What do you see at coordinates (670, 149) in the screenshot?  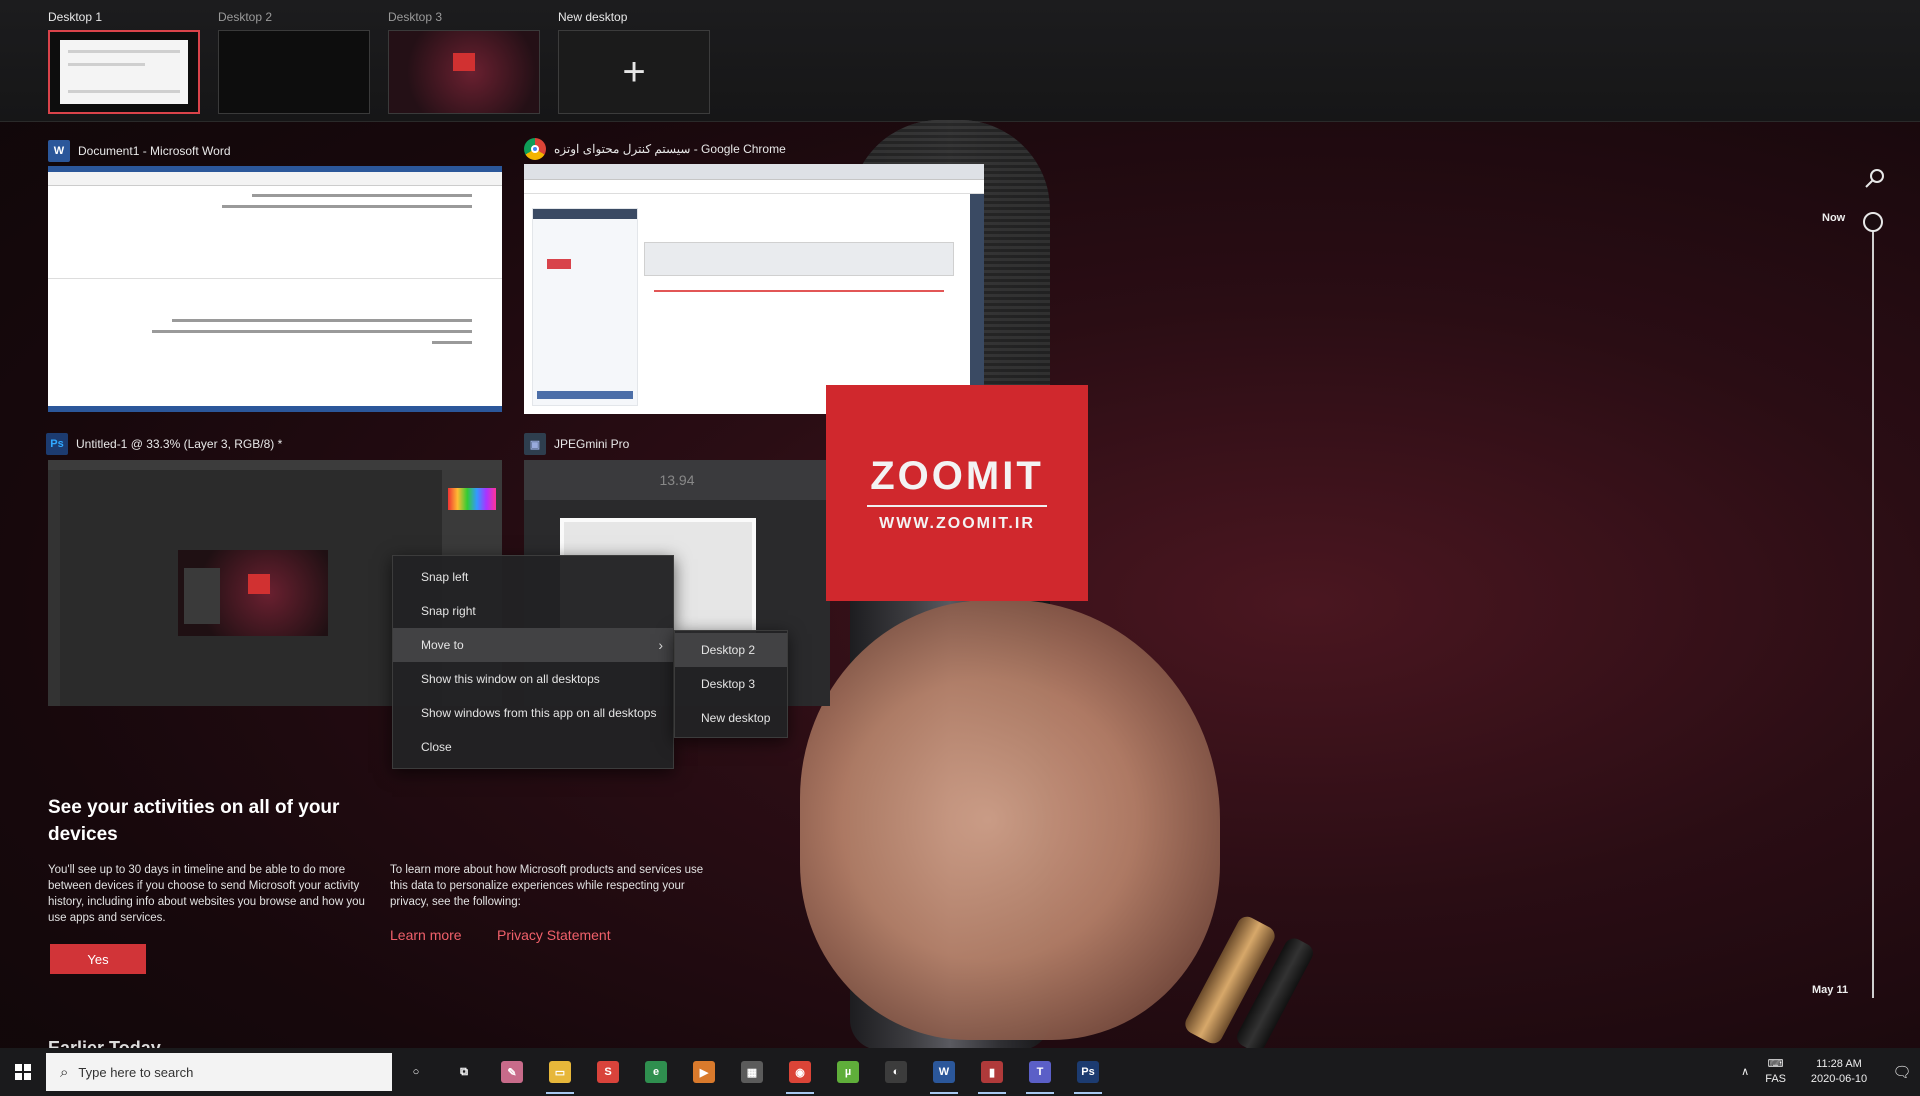 I see `window-chrome-title: سیستم کنترل محتوای اوتزه - Google Chrome` at bounding box center [670, 149].